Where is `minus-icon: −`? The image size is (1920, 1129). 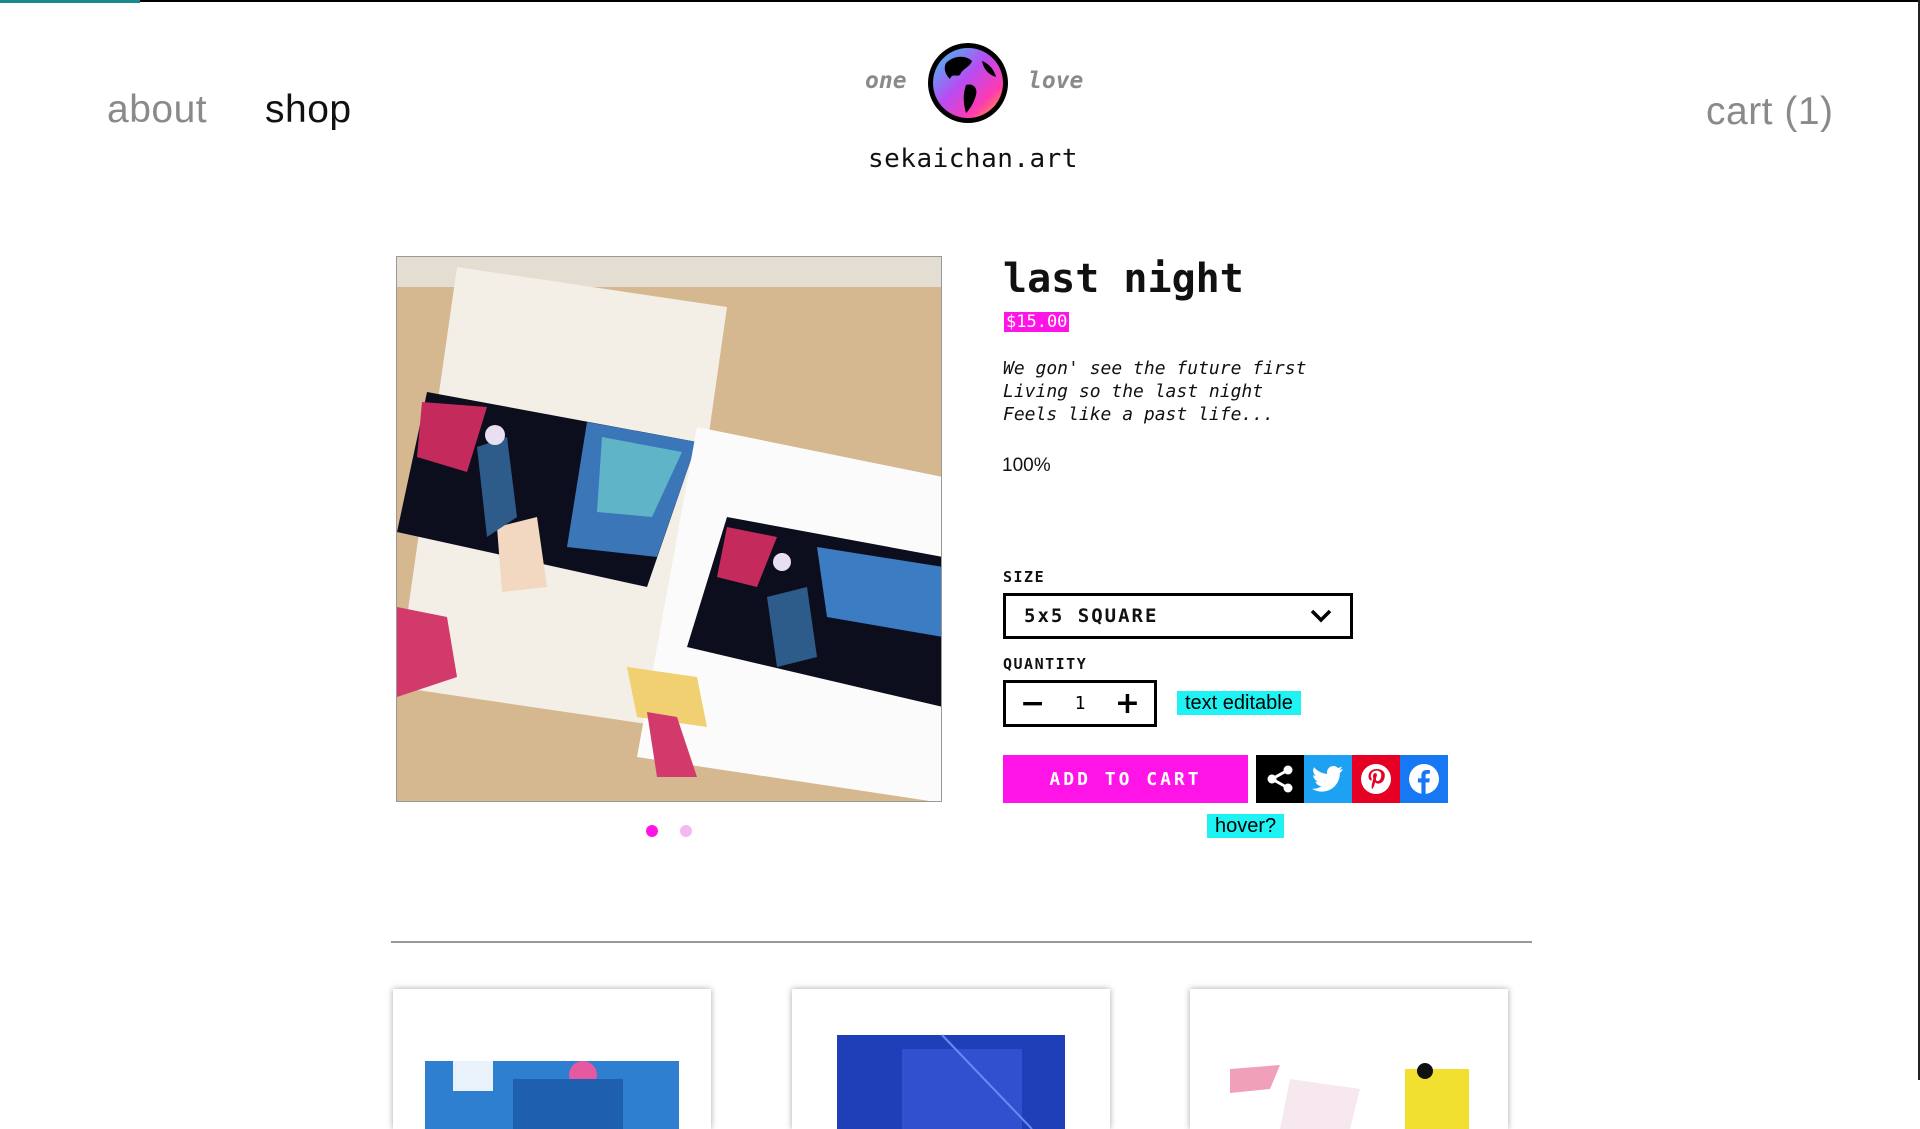 minus-icon: − is located at coordinates (1032, 703).